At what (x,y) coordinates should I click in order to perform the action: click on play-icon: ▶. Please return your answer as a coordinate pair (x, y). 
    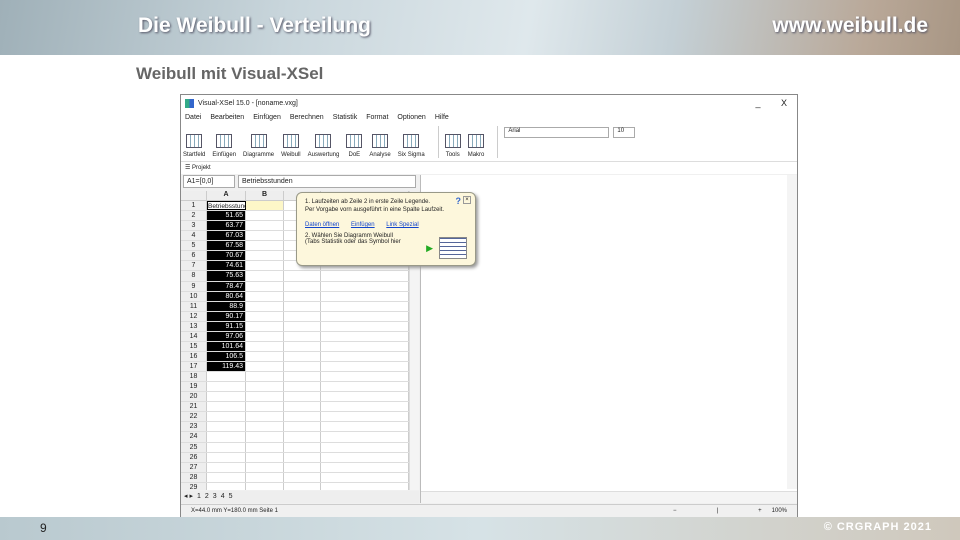
    Looking at the image, I should click on (429, 248).